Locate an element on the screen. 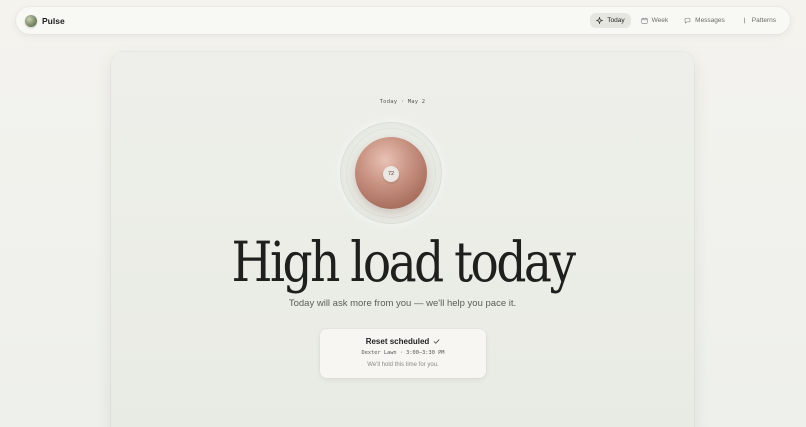 This screenshot has width=806, height=427. main-nav: Today Week Messages Patterns is located at coordinates (686, 20).